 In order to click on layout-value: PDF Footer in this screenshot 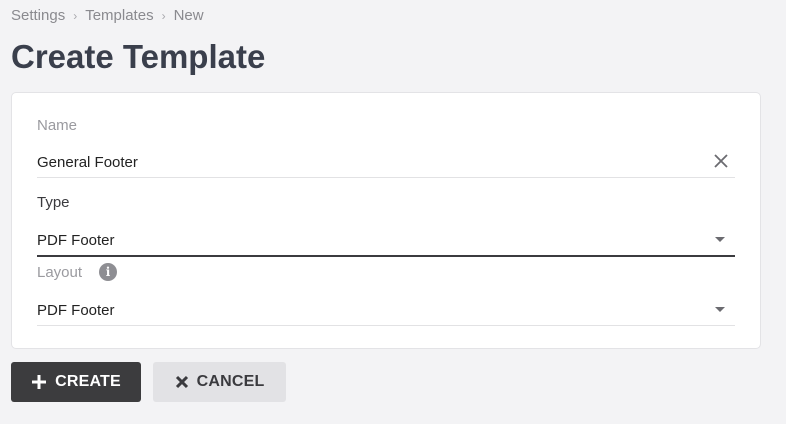, I will do `click(76, 310)`.